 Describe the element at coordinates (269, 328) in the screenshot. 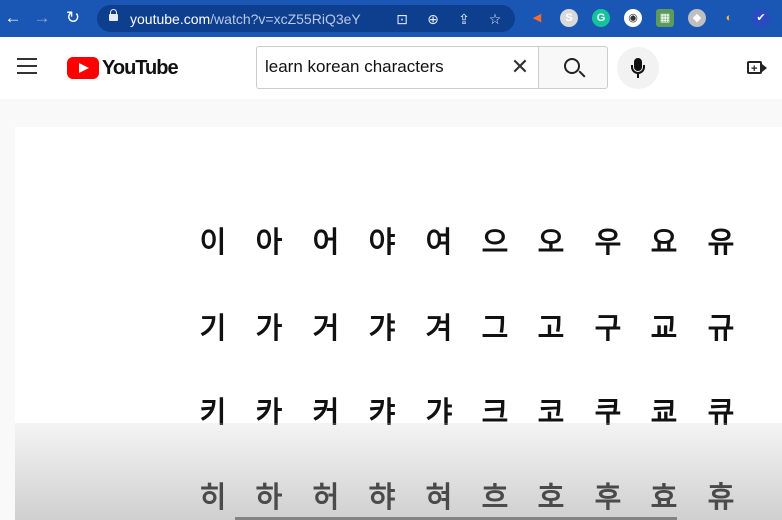

I see `hangul-syllable: 가` at that location.